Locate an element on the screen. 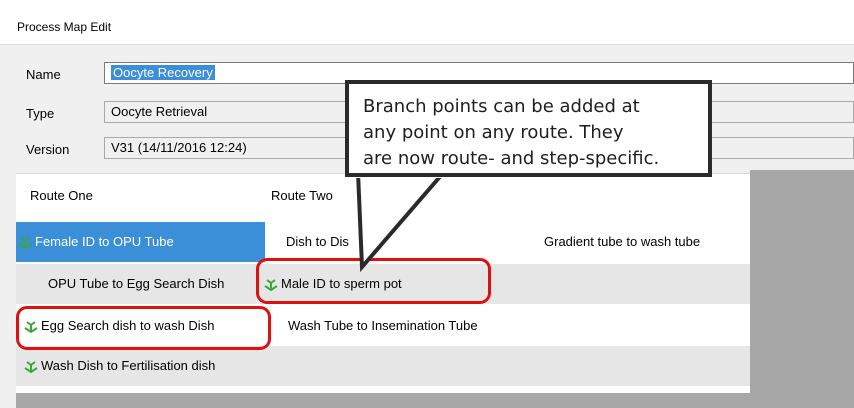 The height and width of the screenshot is (408, 854). highlight-ring is located at coordinates (143, 328).